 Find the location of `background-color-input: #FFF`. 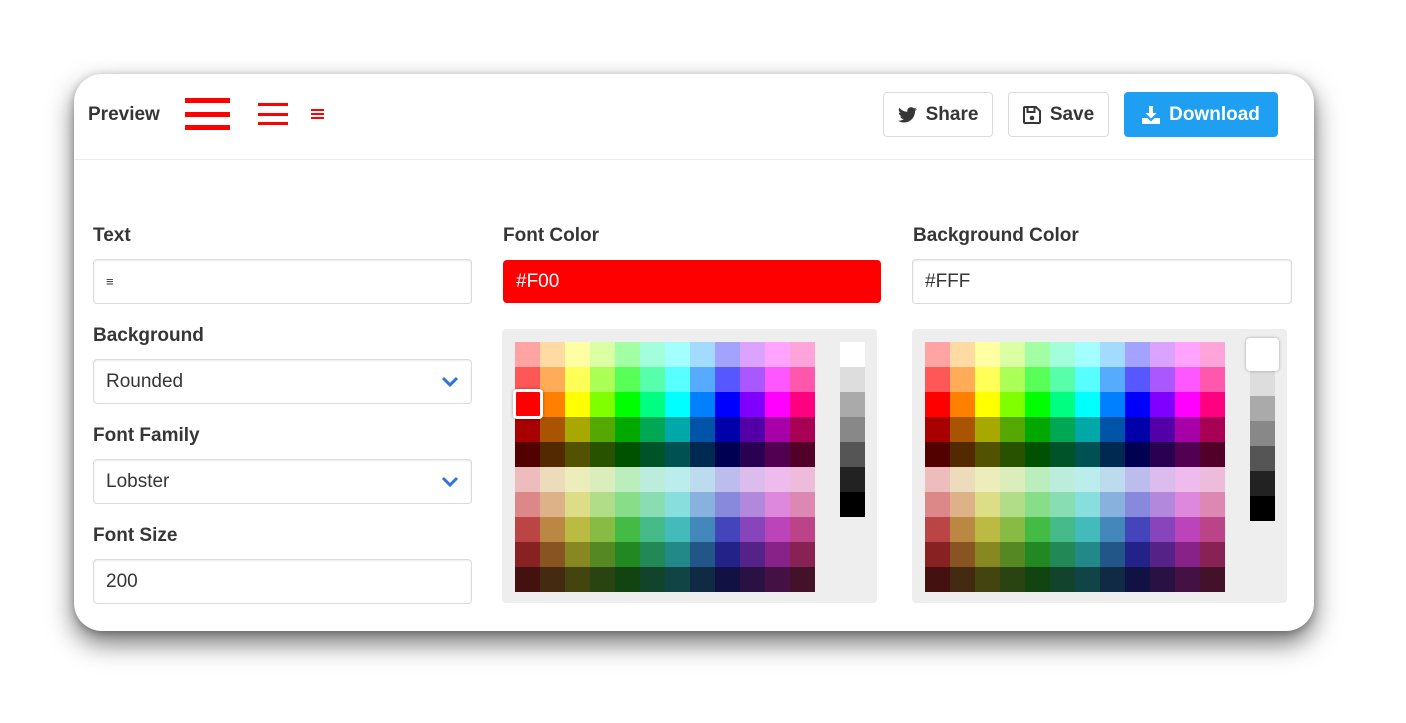

background-color-input: #FFF is located at coordinates (1102, 281).